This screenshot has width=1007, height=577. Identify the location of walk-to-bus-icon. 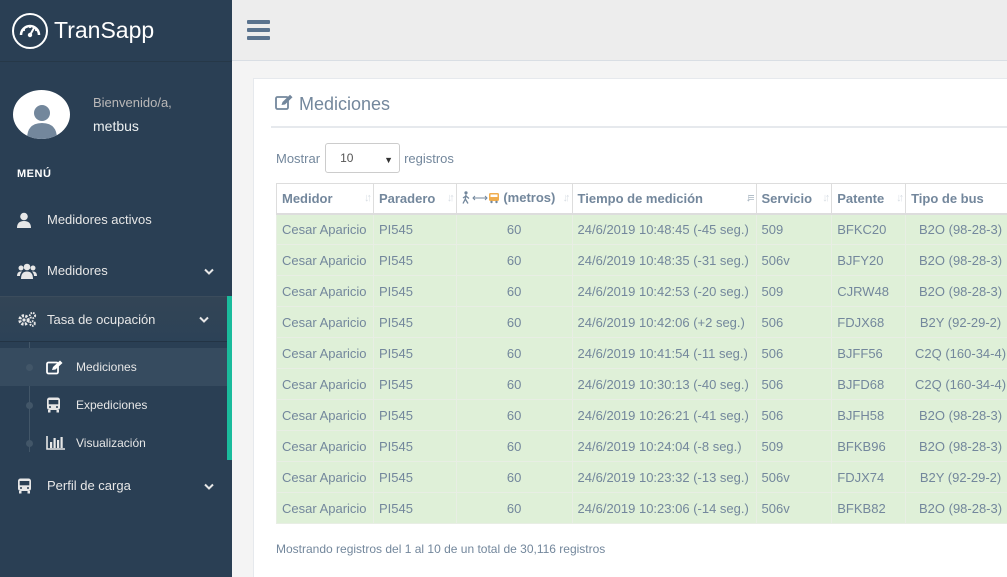
(481, 198).